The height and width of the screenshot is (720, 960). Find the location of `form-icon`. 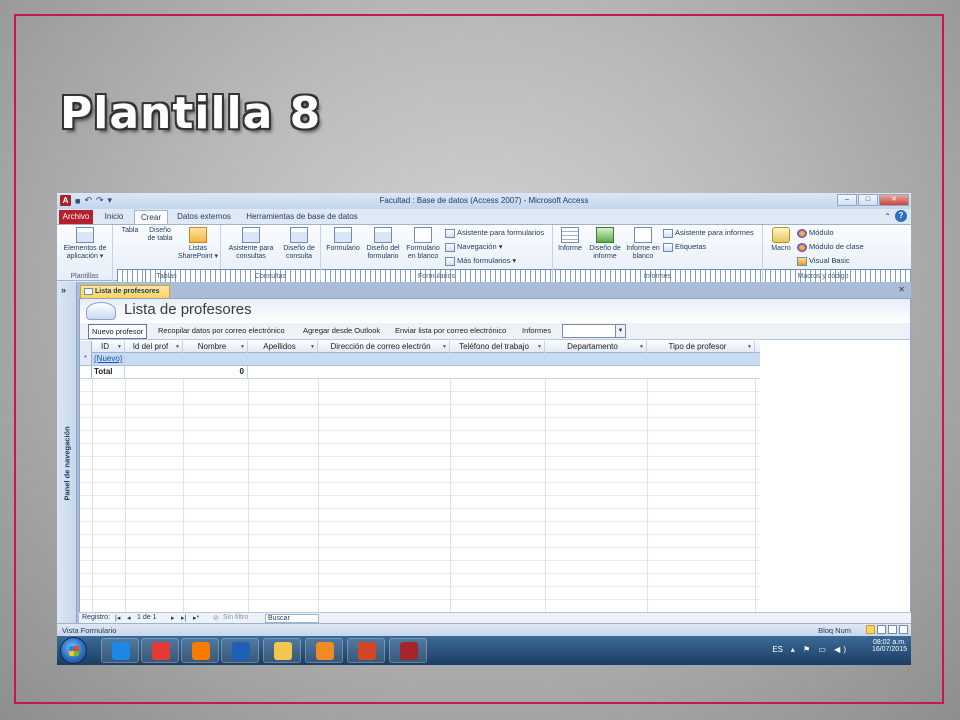

form-icon is located at coordinates (343, 235).